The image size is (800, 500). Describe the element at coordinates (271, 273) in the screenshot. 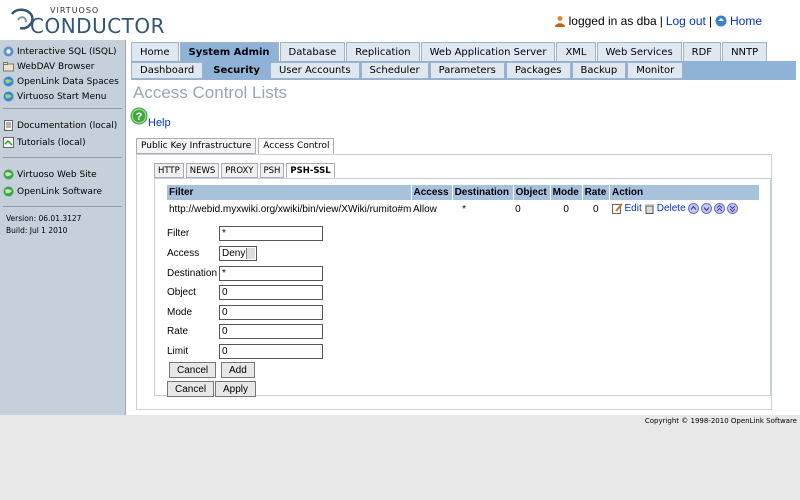

I see `destination-input: *` at that location.